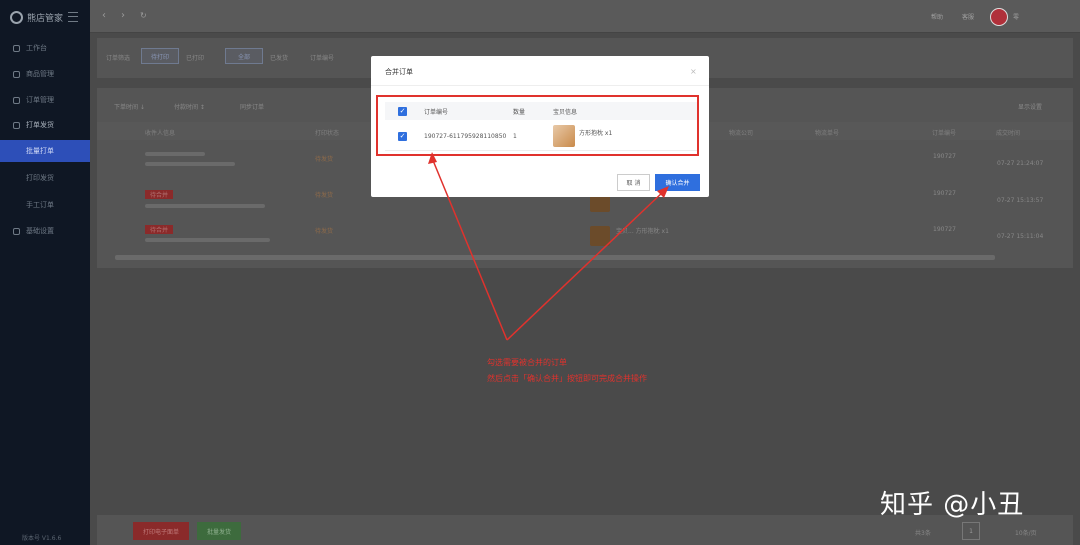 The height and width of the screenshot is (545, 1080). Describe the element at coordinates (952, 505) in the screenshot. I see `watermark: 知乎 @小丑` at that location.